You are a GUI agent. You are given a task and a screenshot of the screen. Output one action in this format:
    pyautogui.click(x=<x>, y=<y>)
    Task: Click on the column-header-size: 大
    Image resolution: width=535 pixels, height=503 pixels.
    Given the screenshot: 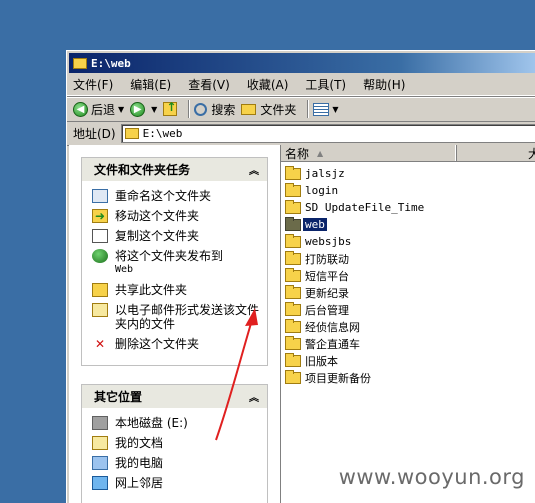 What is the action you would take?
    pyautogui.click(x=496, y=153)
    